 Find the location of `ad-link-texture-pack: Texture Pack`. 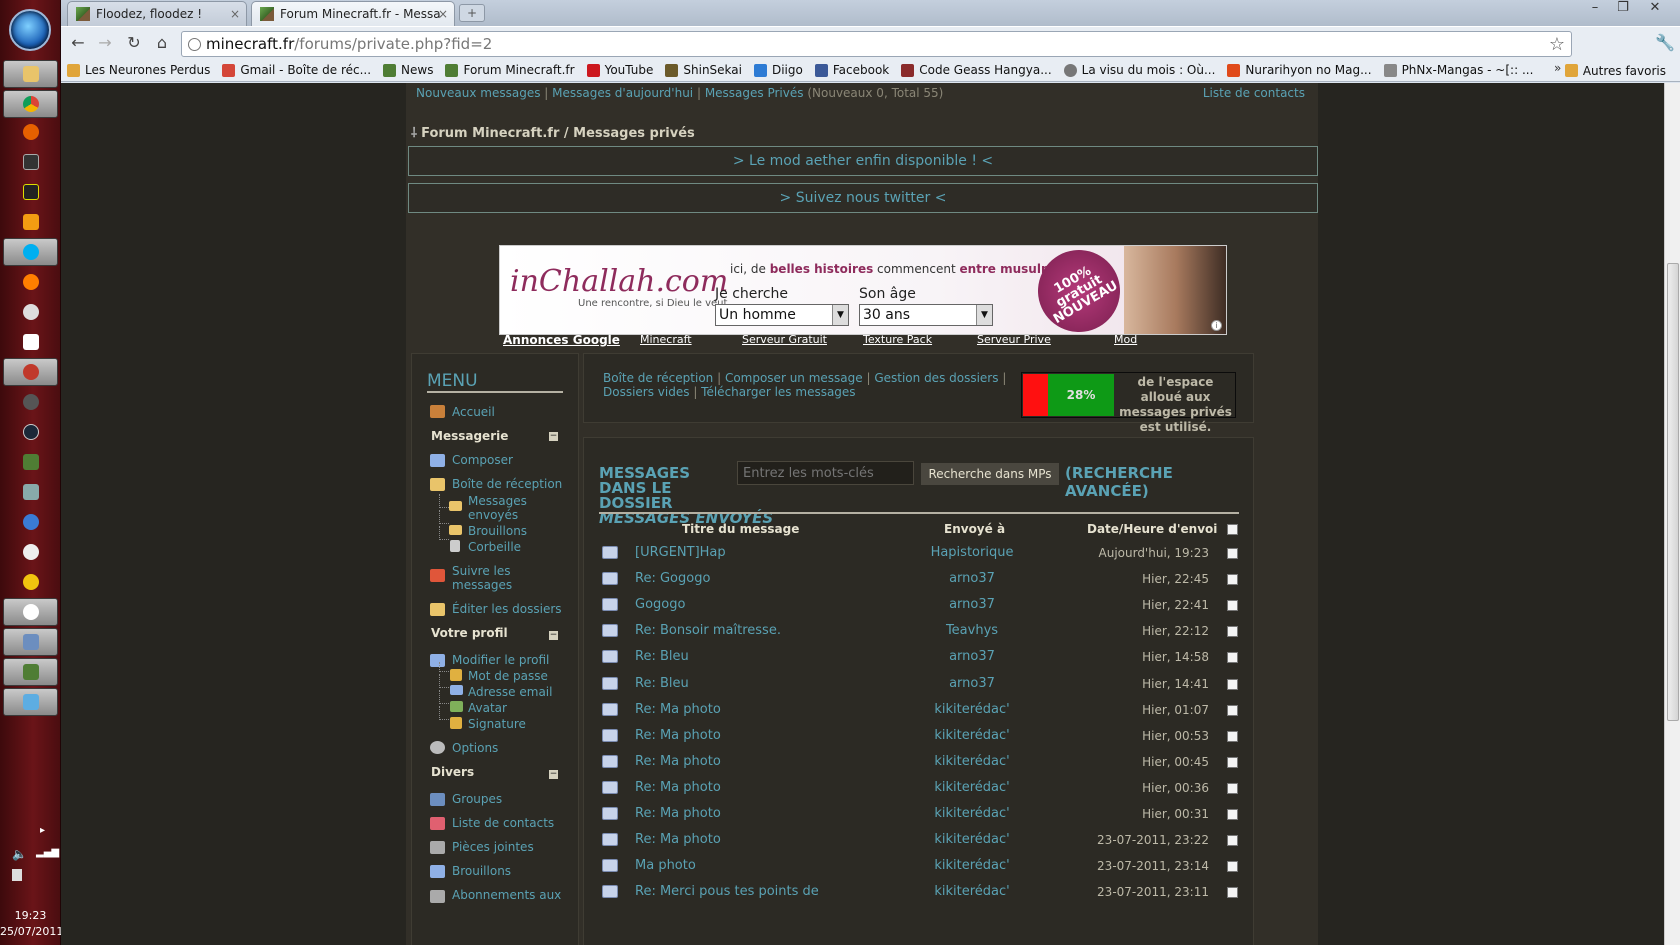

ad-link-texture-pack: Texture Pack is located at coordinates (897, 339).